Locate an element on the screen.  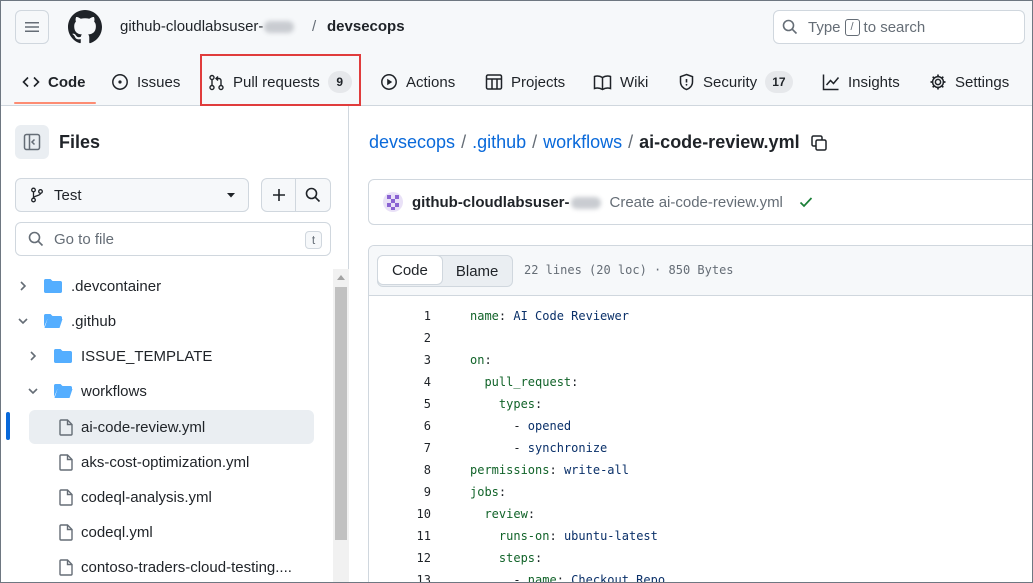
line-content: types: is located at coordinates (520, 404).